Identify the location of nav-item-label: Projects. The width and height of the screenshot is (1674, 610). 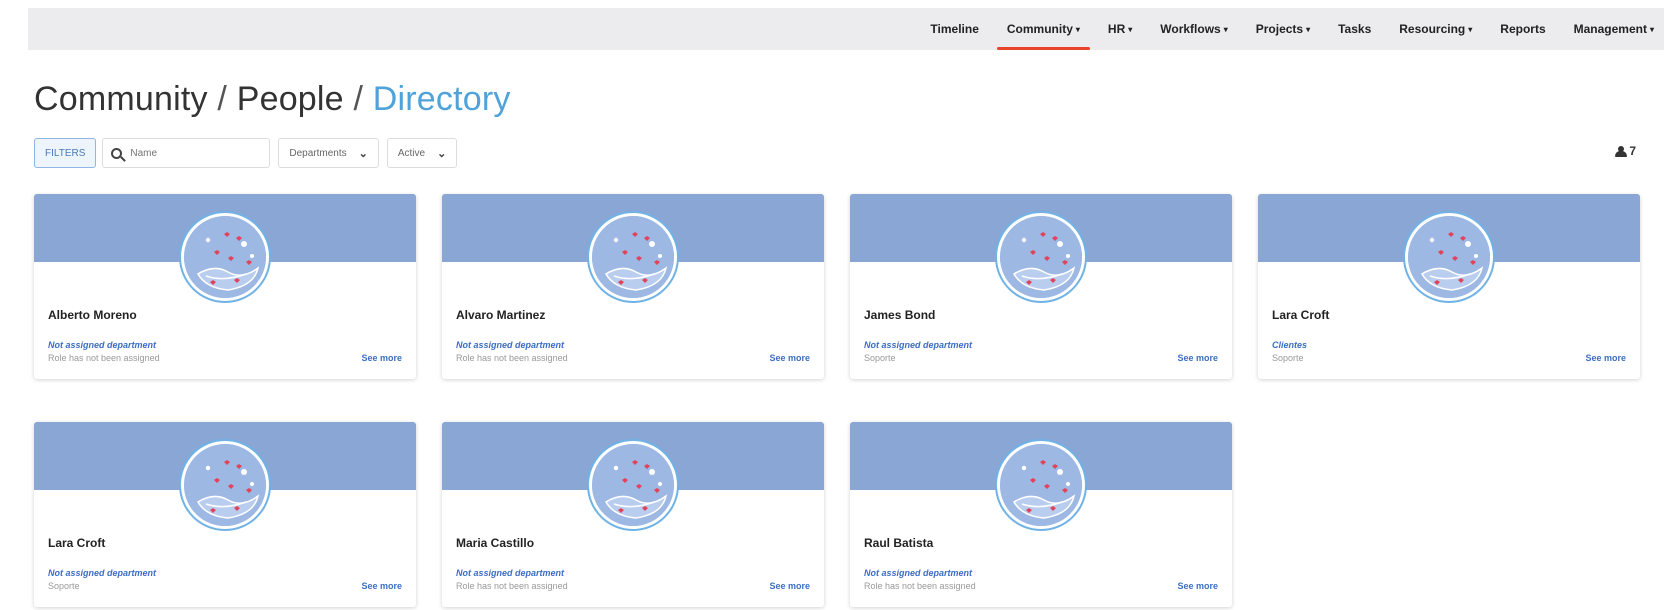
(1279, 29).